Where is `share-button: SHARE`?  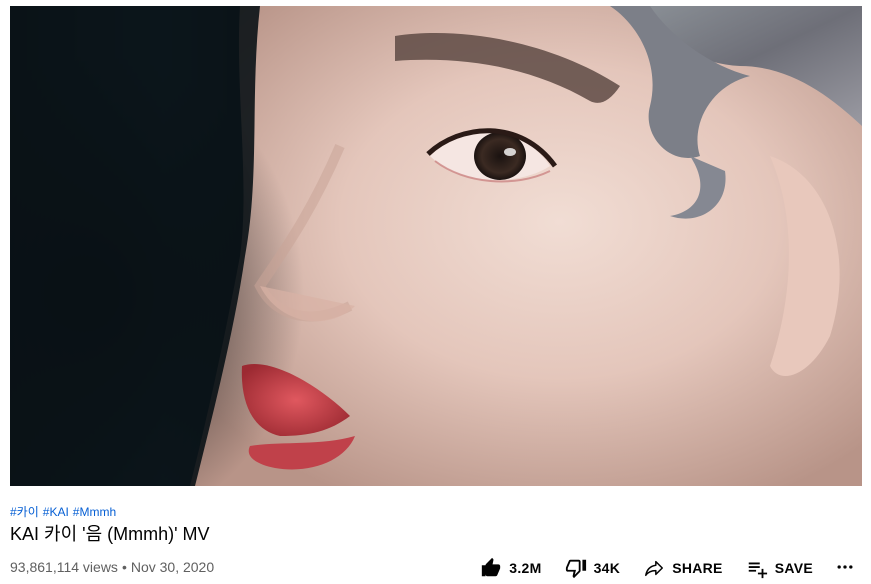 share-button: SHARE is located at coordinates (682, 568).